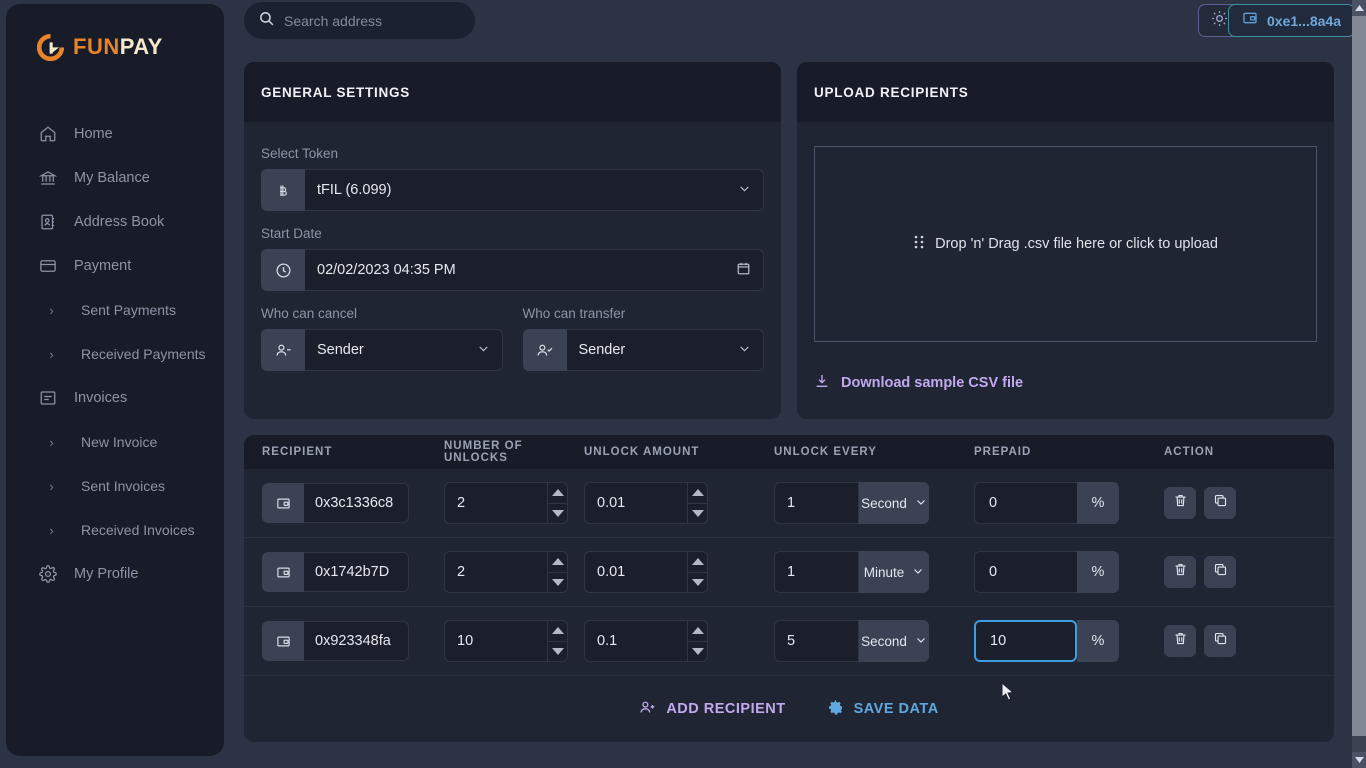 The height and width of the screenshot is (768, 1366). I want to click on unlock-every-combo: 1 Second, so click(851, 503).